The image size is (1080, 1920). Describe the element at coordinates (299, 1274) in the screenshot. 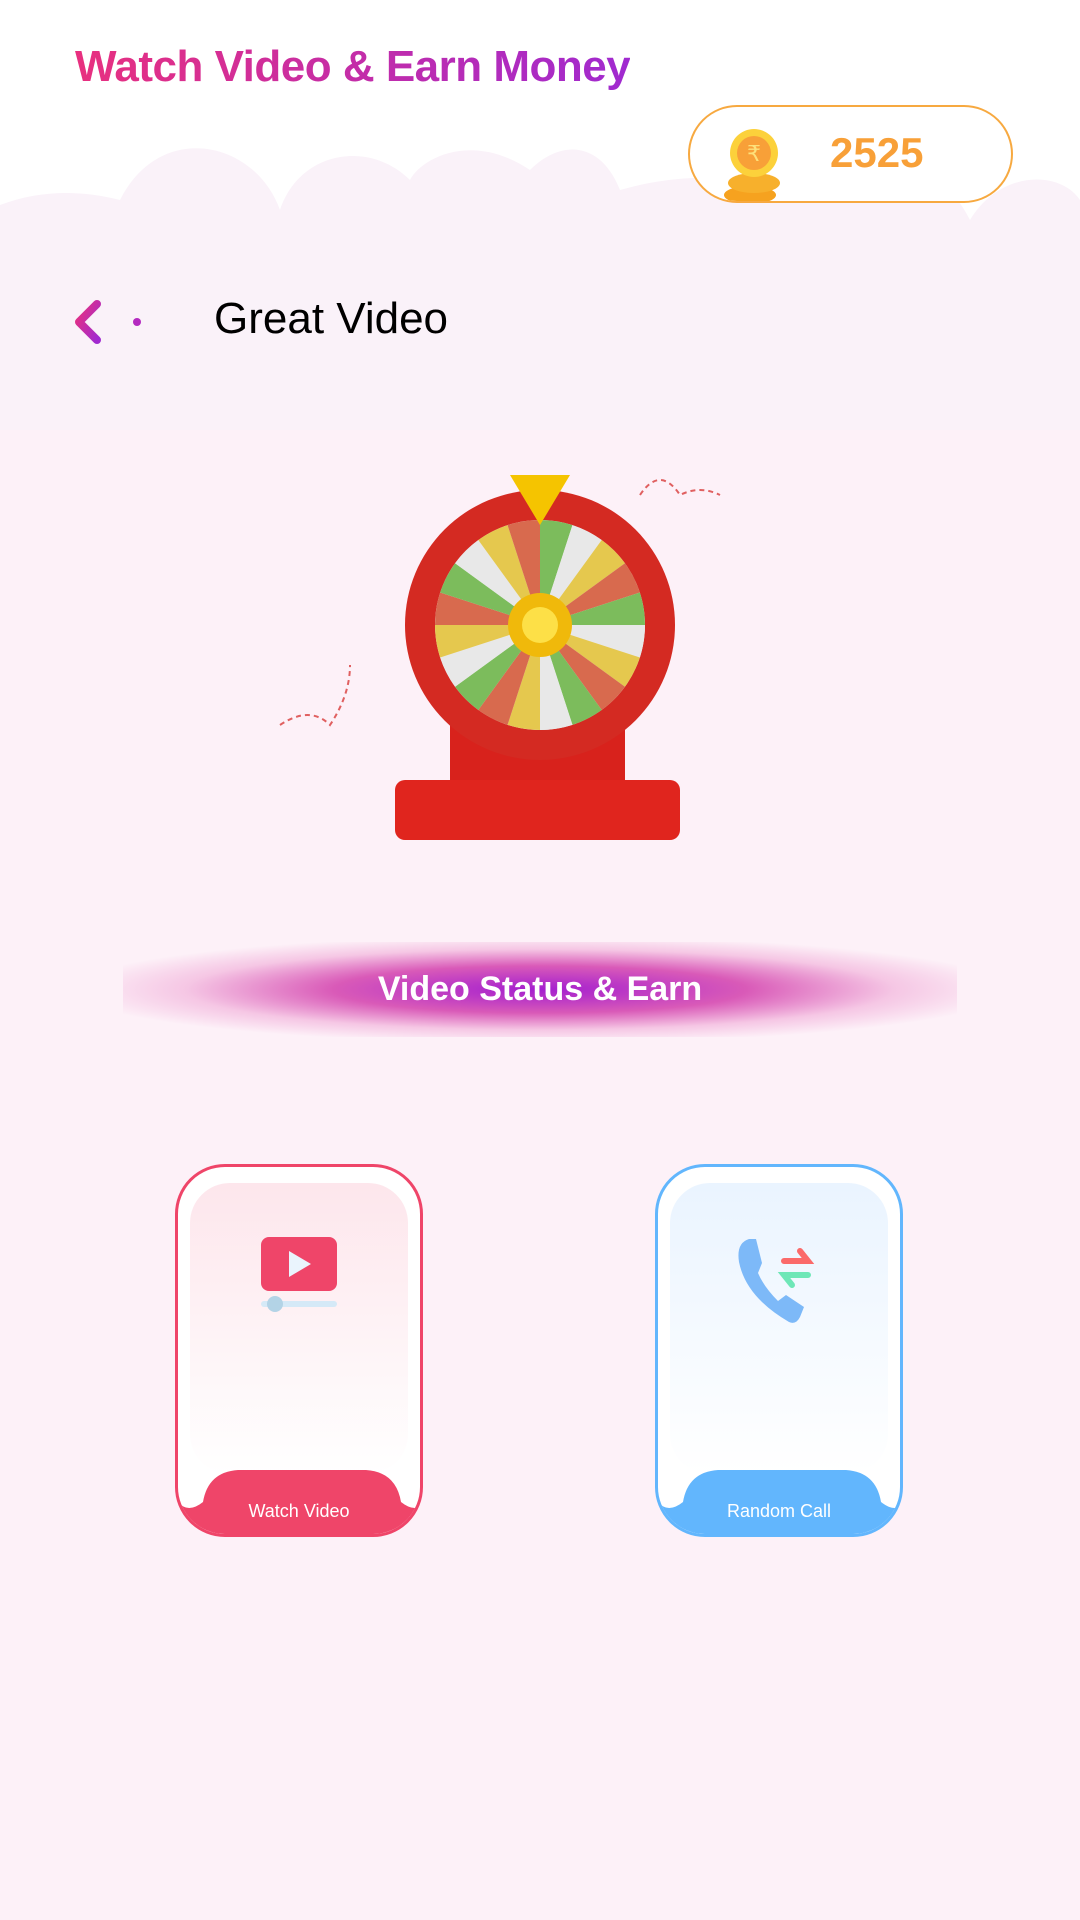

I see `play-video-icon` at that location.